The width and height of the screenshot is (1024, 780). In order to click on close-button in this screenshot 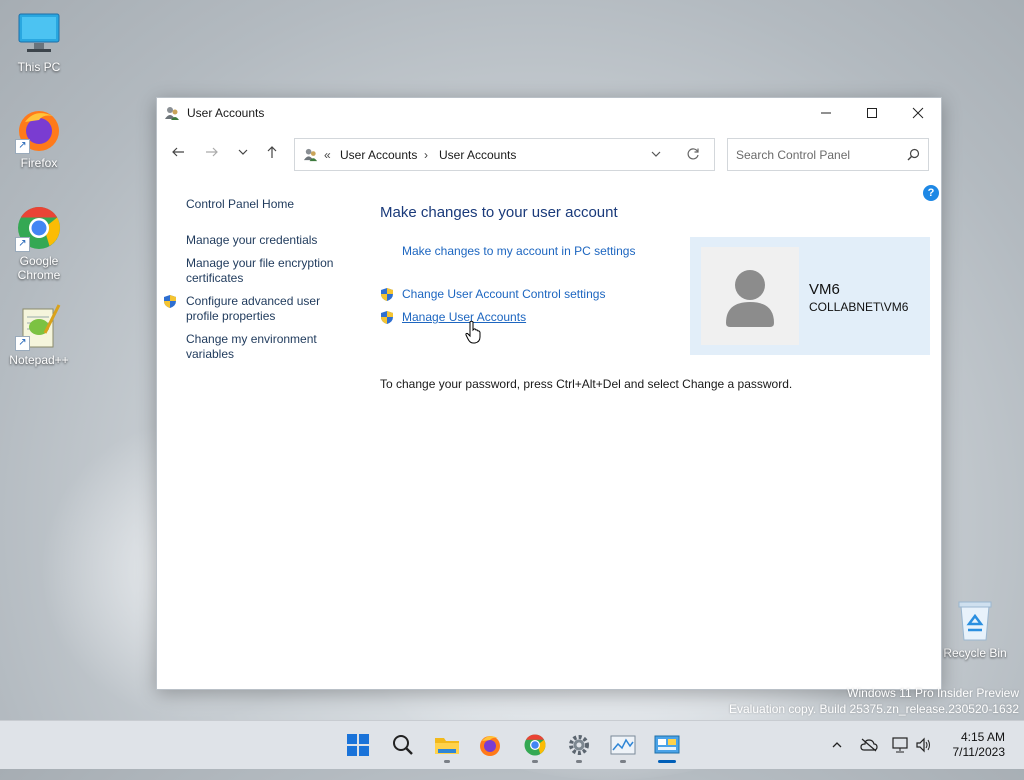, I will do `click(918, 113)`.